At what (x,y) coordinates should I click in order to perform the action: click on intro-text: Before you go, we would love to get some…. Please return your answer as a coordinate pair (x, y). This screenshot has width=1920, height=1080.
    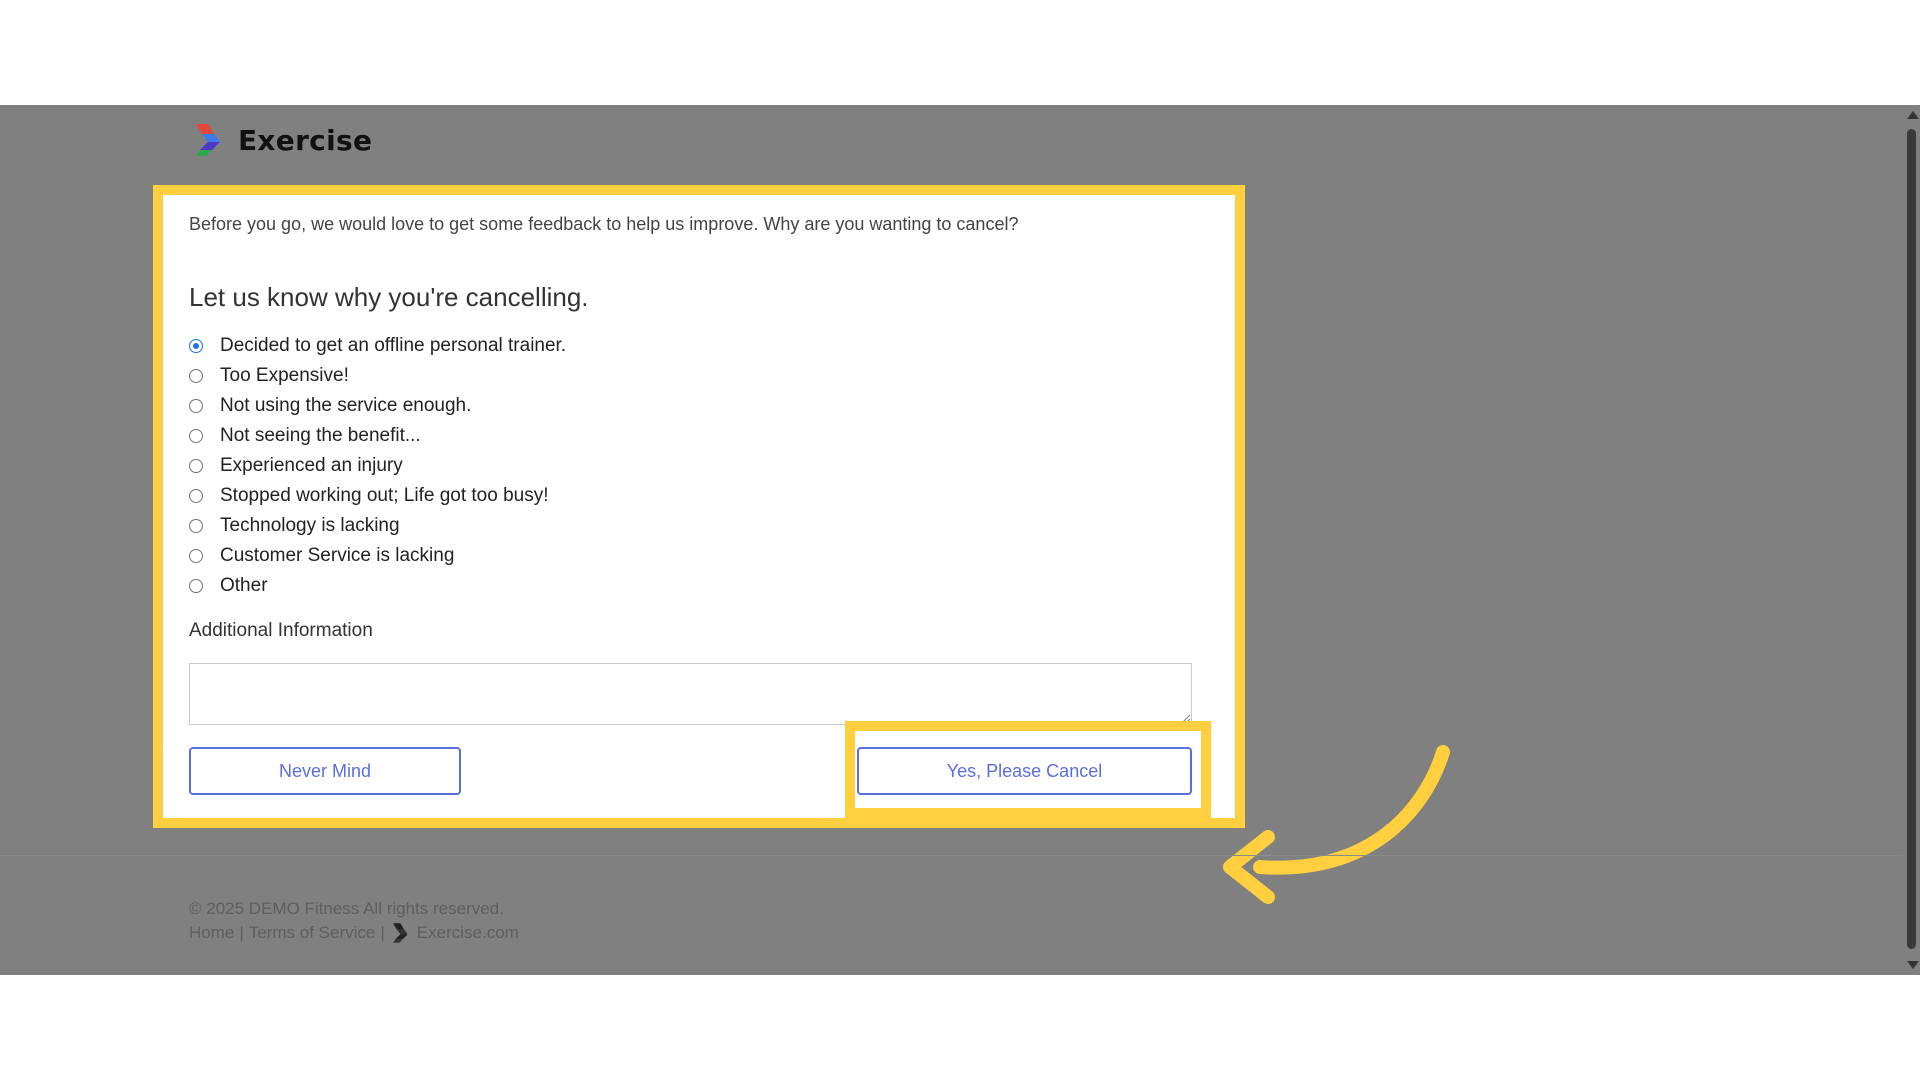
    Looking at the image, I should click on (604, 224).